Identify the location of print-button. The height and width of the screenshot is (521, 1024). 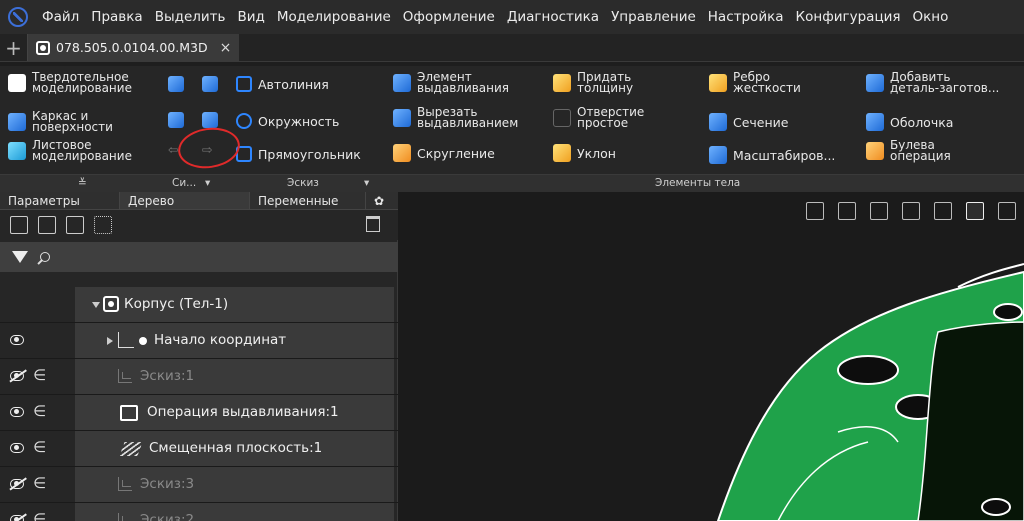
(176, 120).